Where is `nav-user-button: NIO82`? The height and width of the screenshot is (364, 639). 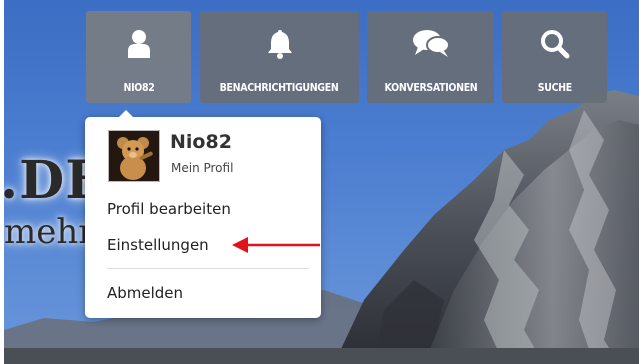
nav-user-button: NIO82 is located at coordinates (138, 57).